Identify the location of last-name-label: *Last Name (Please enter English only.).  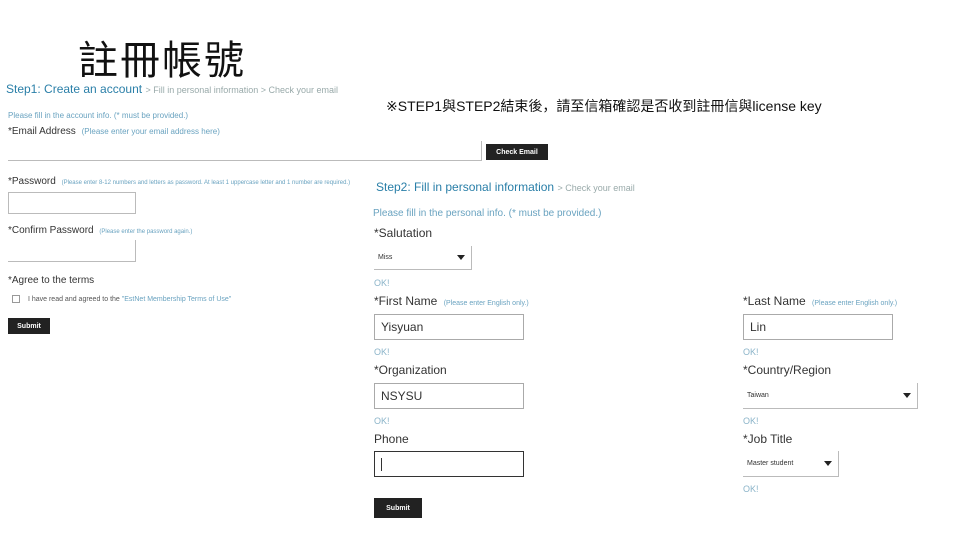
(820, 301).